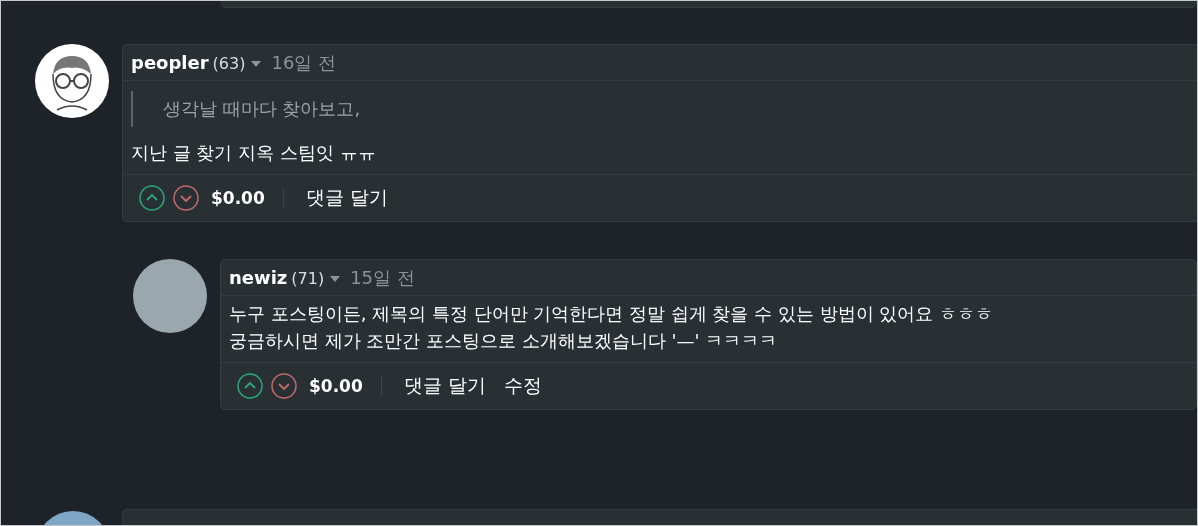  I want to click on reputation-score: (71), so click(308, 278).